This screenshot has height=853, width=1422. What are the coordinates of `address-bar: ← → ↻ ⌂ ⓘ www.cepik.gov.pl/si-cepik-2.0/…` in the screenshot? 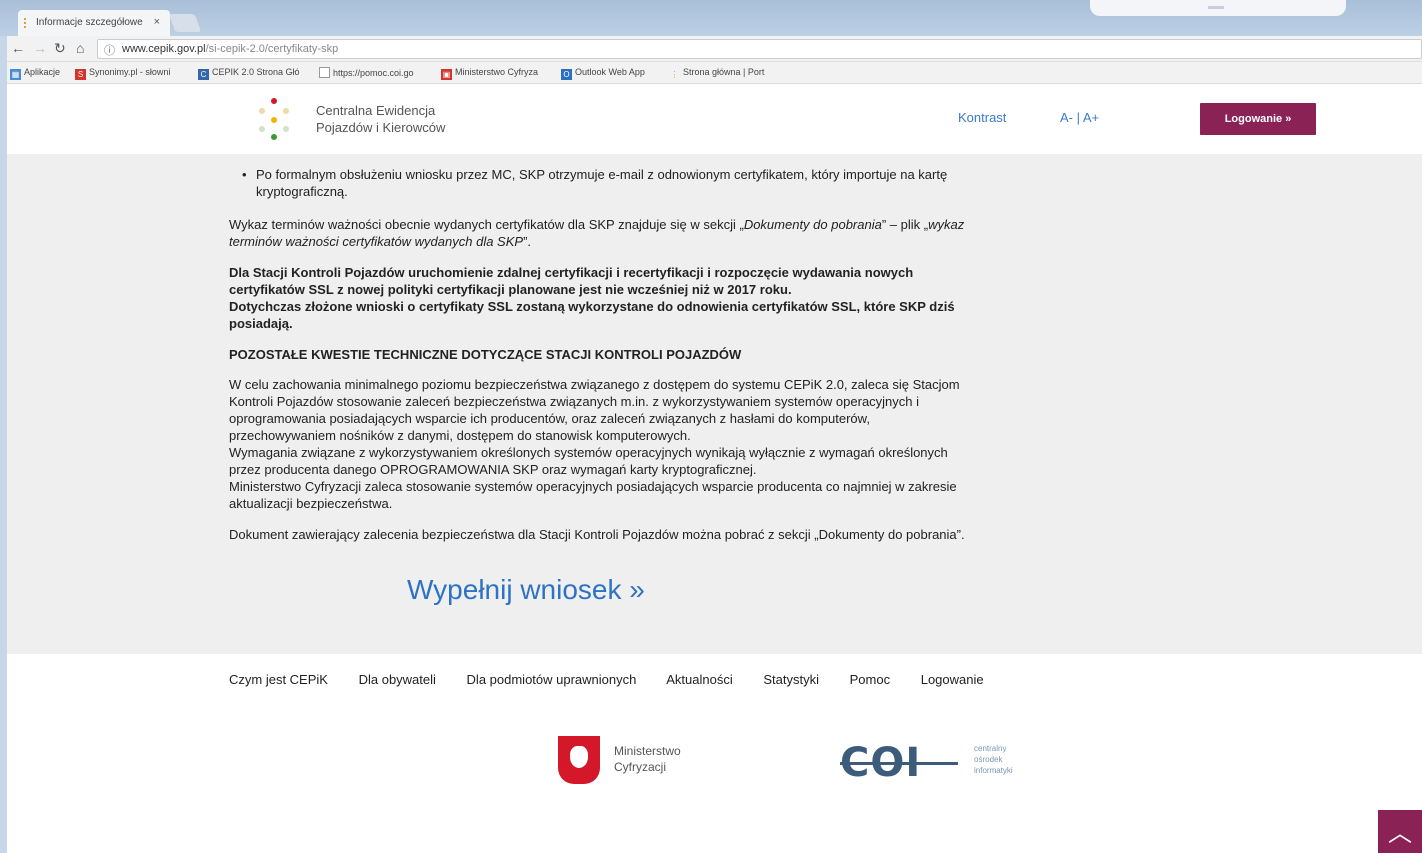 It's located at (714, 49).